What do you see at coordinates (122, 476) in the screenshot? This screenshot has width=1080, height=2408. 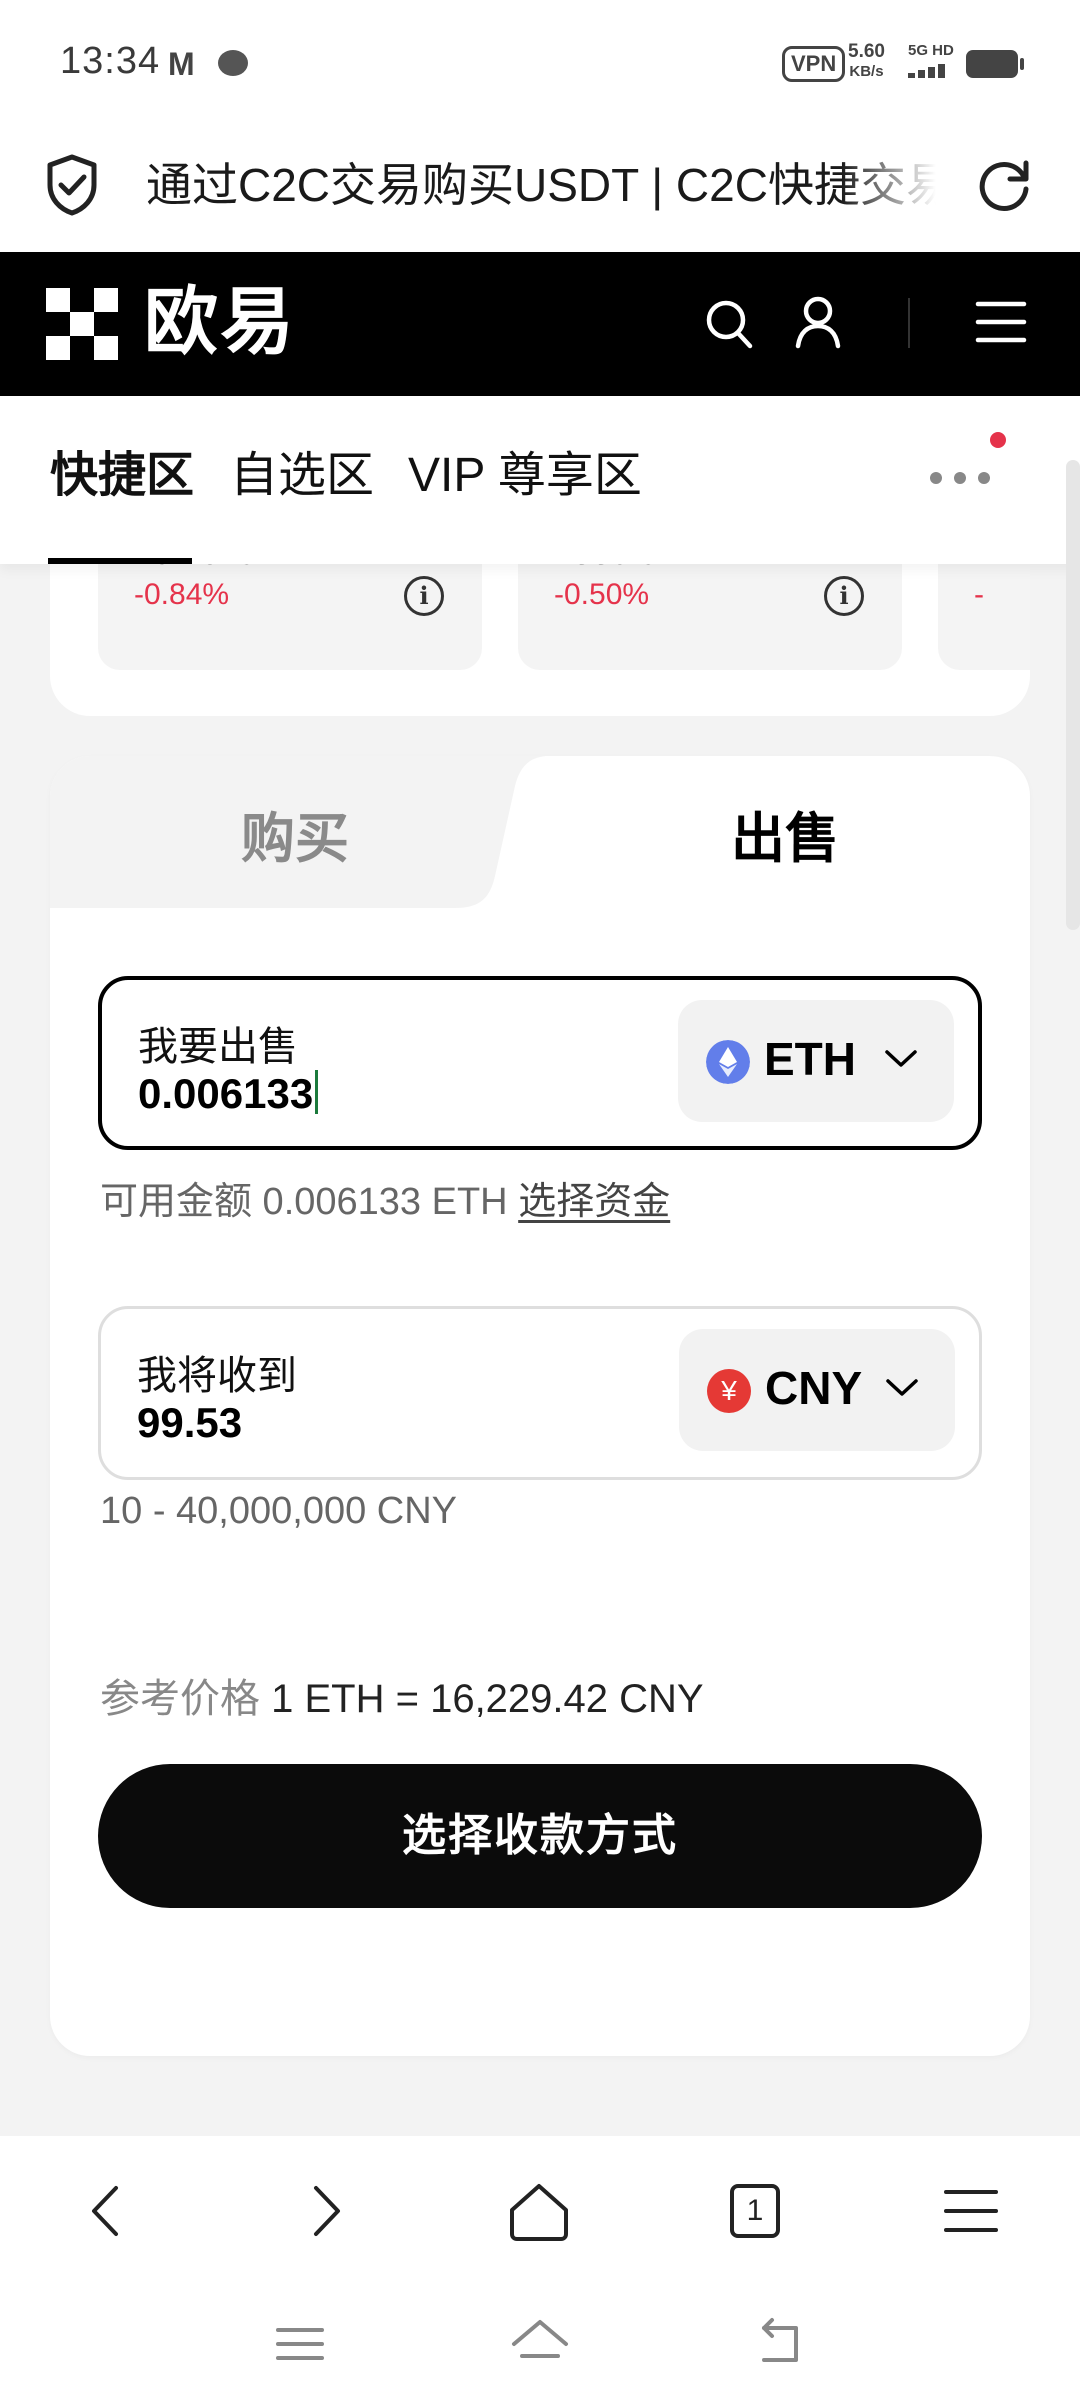 I see `tab-quick-zone: 快捷区` at bounding box center [122, 476].